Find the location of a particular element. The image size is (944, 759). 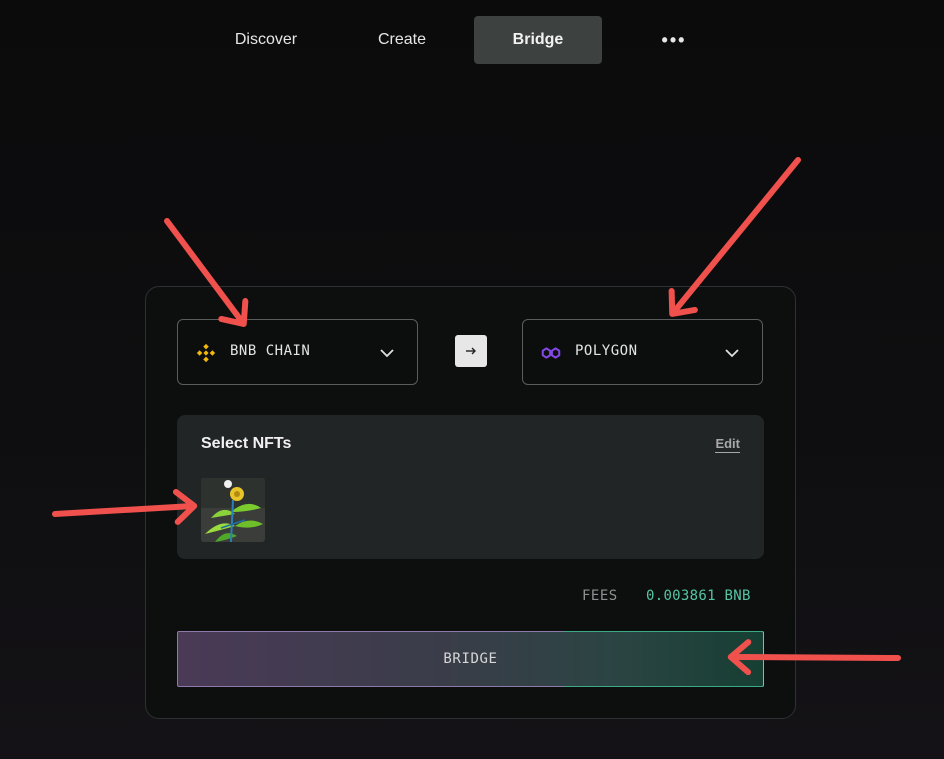

select-nfts-title: Select NFTs is located at coordinates (246, 443).